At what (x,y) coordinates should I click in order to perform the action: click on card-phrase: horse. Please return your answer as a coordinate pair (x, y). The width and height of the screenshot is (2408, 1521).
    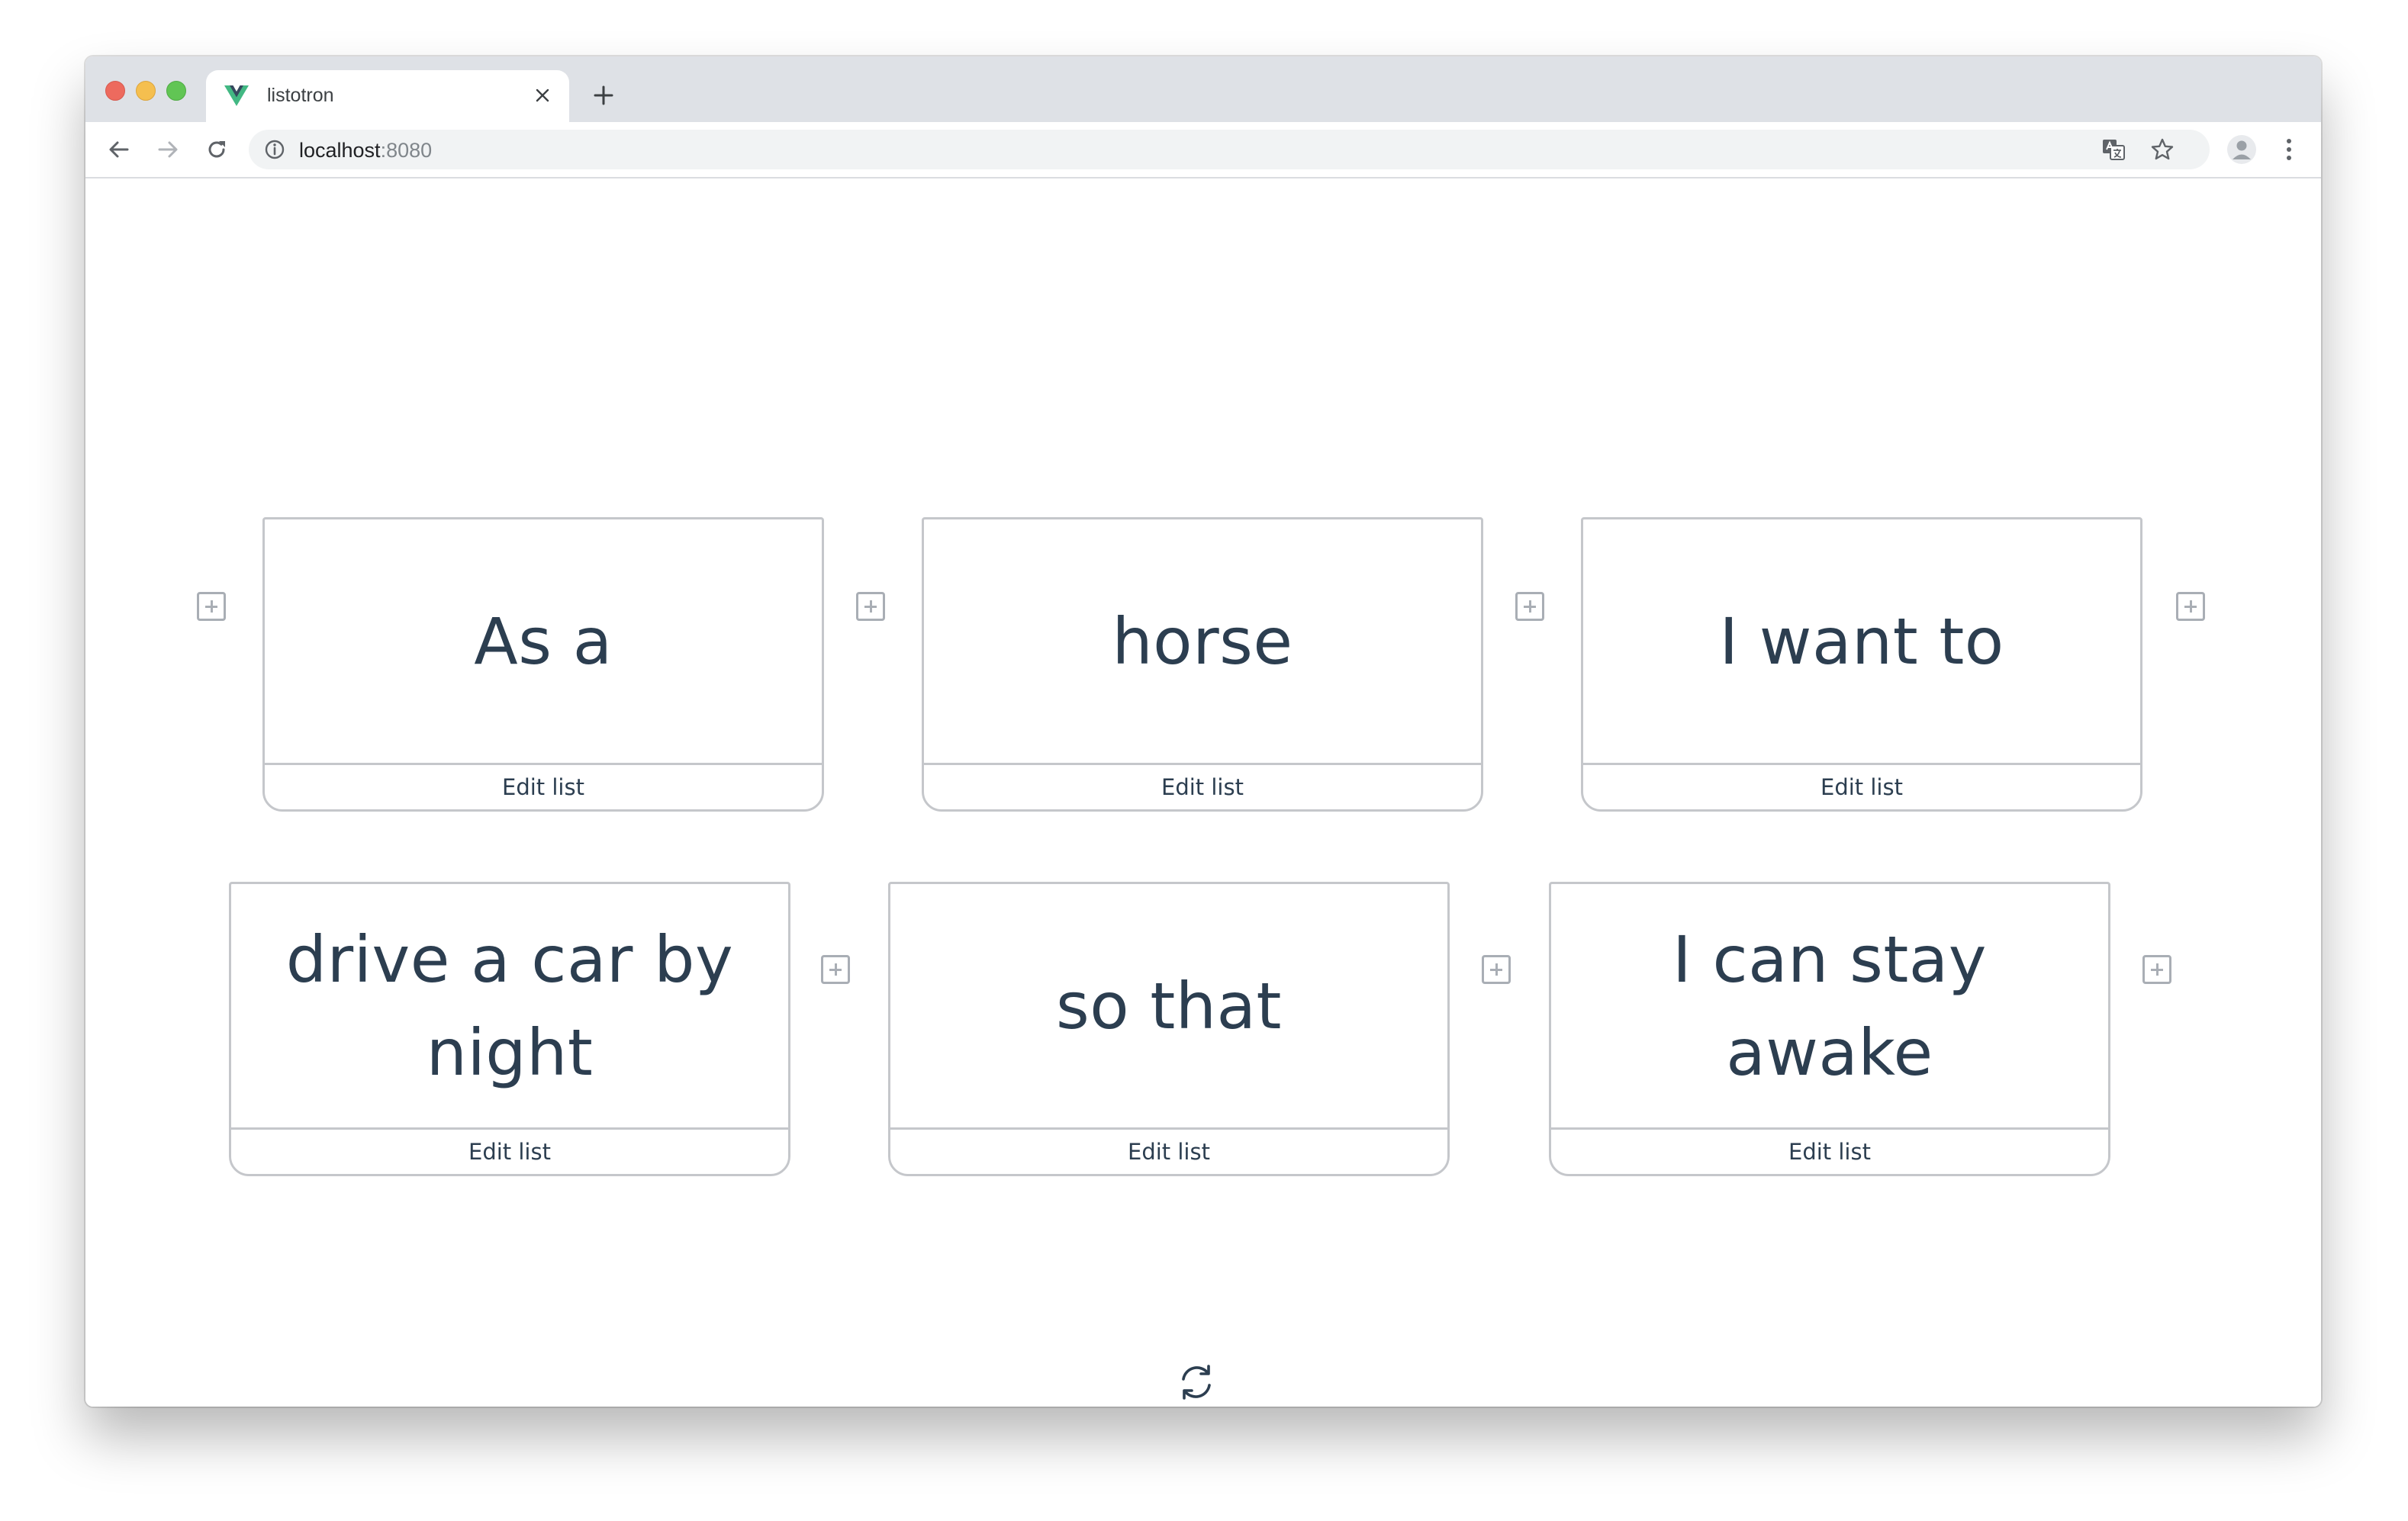
    Looking at the image, I should click on (1202, 641).